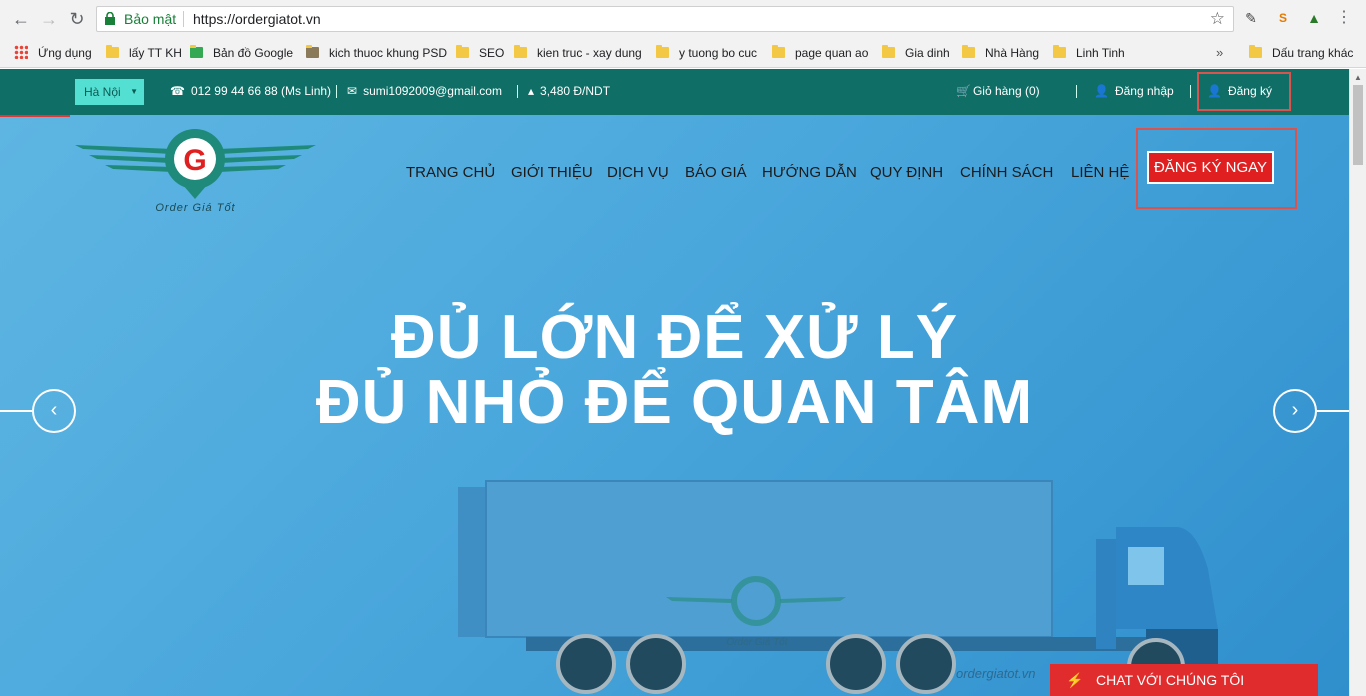  What do you see at coordinates (1301, 53) in the screenshot?
I see `other-bookmarks: Dấu trang khác` at bounding box center [1301, 53].